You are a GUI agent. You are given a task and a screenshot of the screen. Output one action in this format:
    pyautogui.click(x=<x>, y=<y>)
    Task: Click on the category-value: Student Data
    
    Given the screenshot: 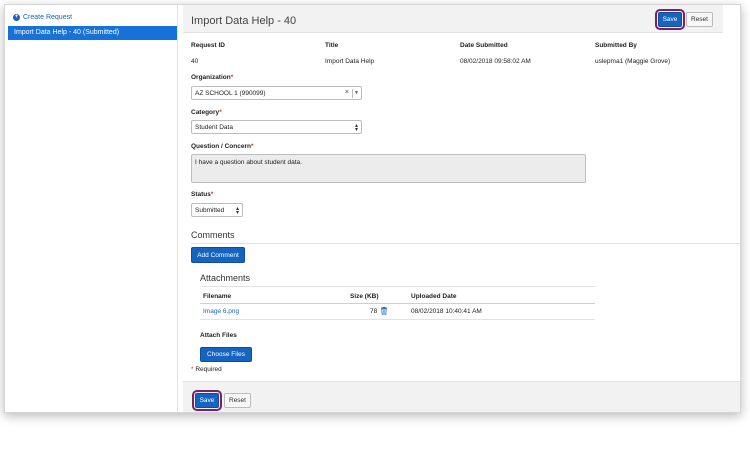 What is the action you would take?
    pyautogui.click(x=214, y=127)
    